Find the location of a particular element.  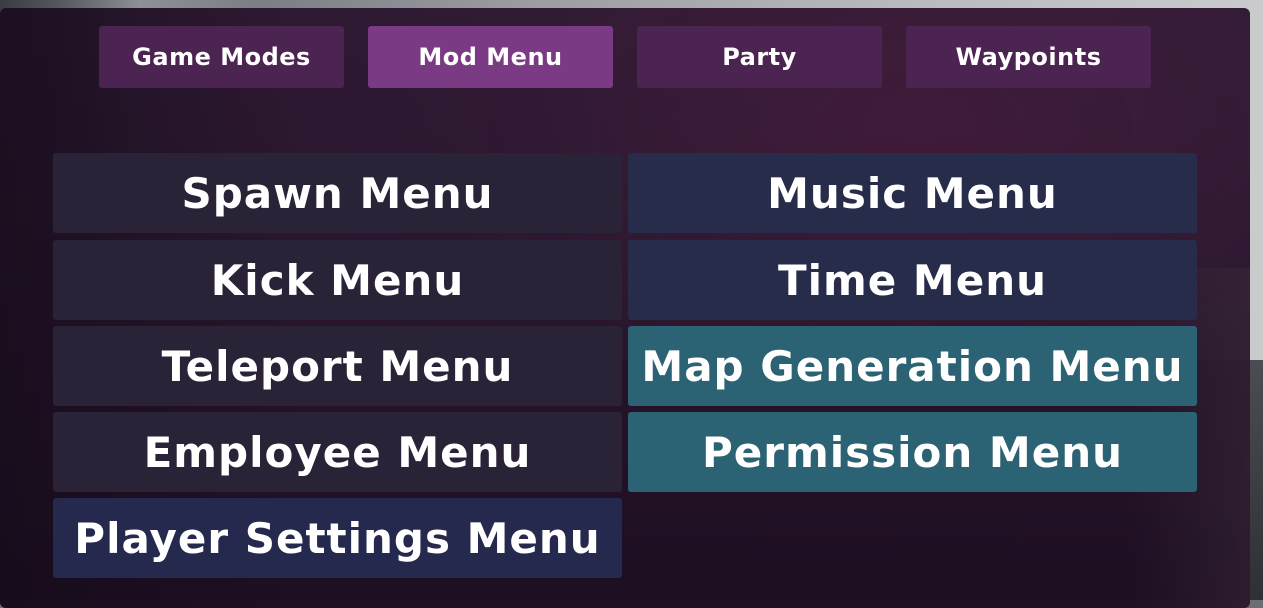

player-settings-menu-button: Player Settings Menu is located at coordinates (337, 538).